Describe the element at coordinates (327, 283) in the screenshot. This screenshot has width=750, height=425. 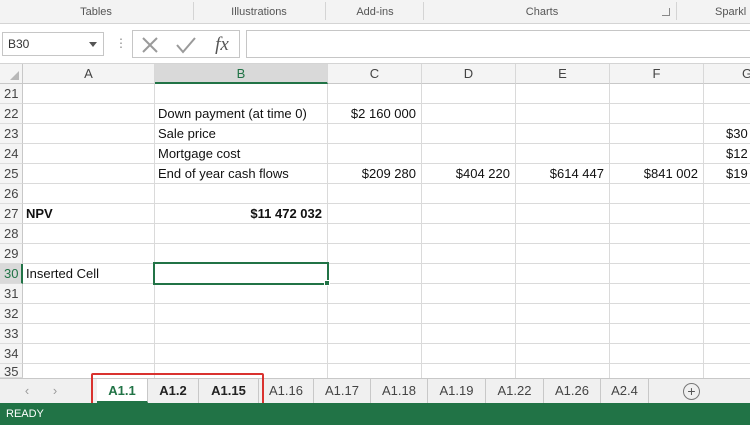
I see `fill-handle` at that location.